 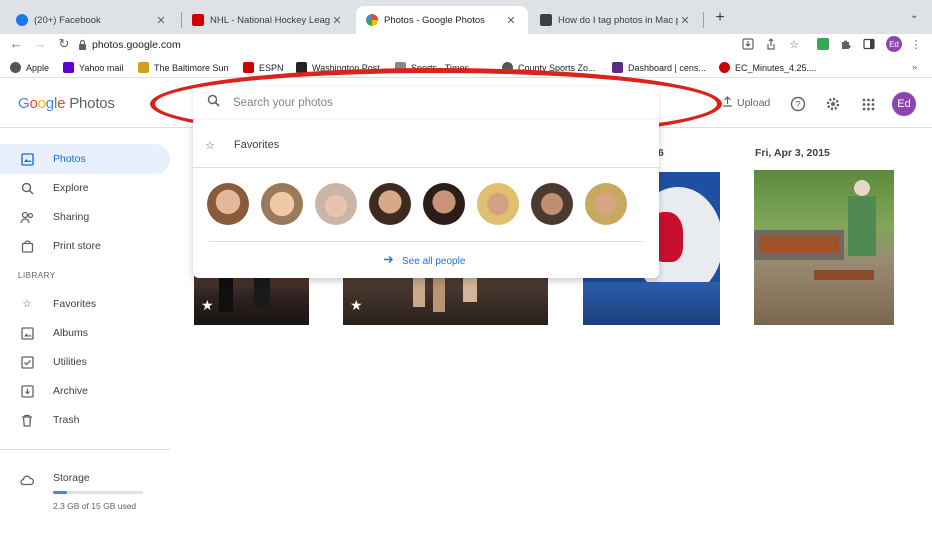 I want to click on bookmark-label: ESPN, so click(x=271, y=67).